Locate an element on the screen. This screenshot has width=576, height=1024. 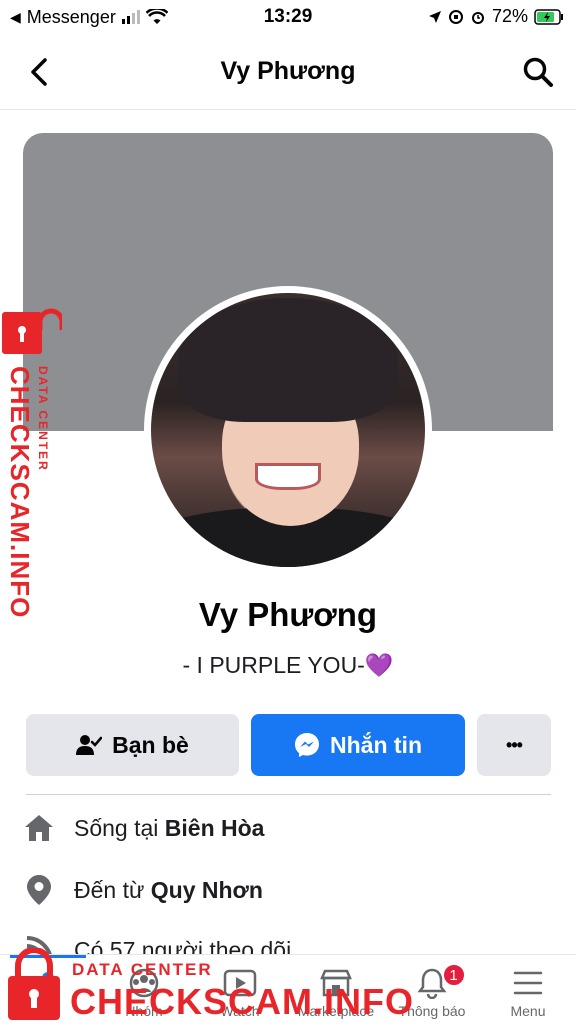
watermark-bottom: DATA CENTER CHECKSCAM.INFO is located at coordinates (206, 984).